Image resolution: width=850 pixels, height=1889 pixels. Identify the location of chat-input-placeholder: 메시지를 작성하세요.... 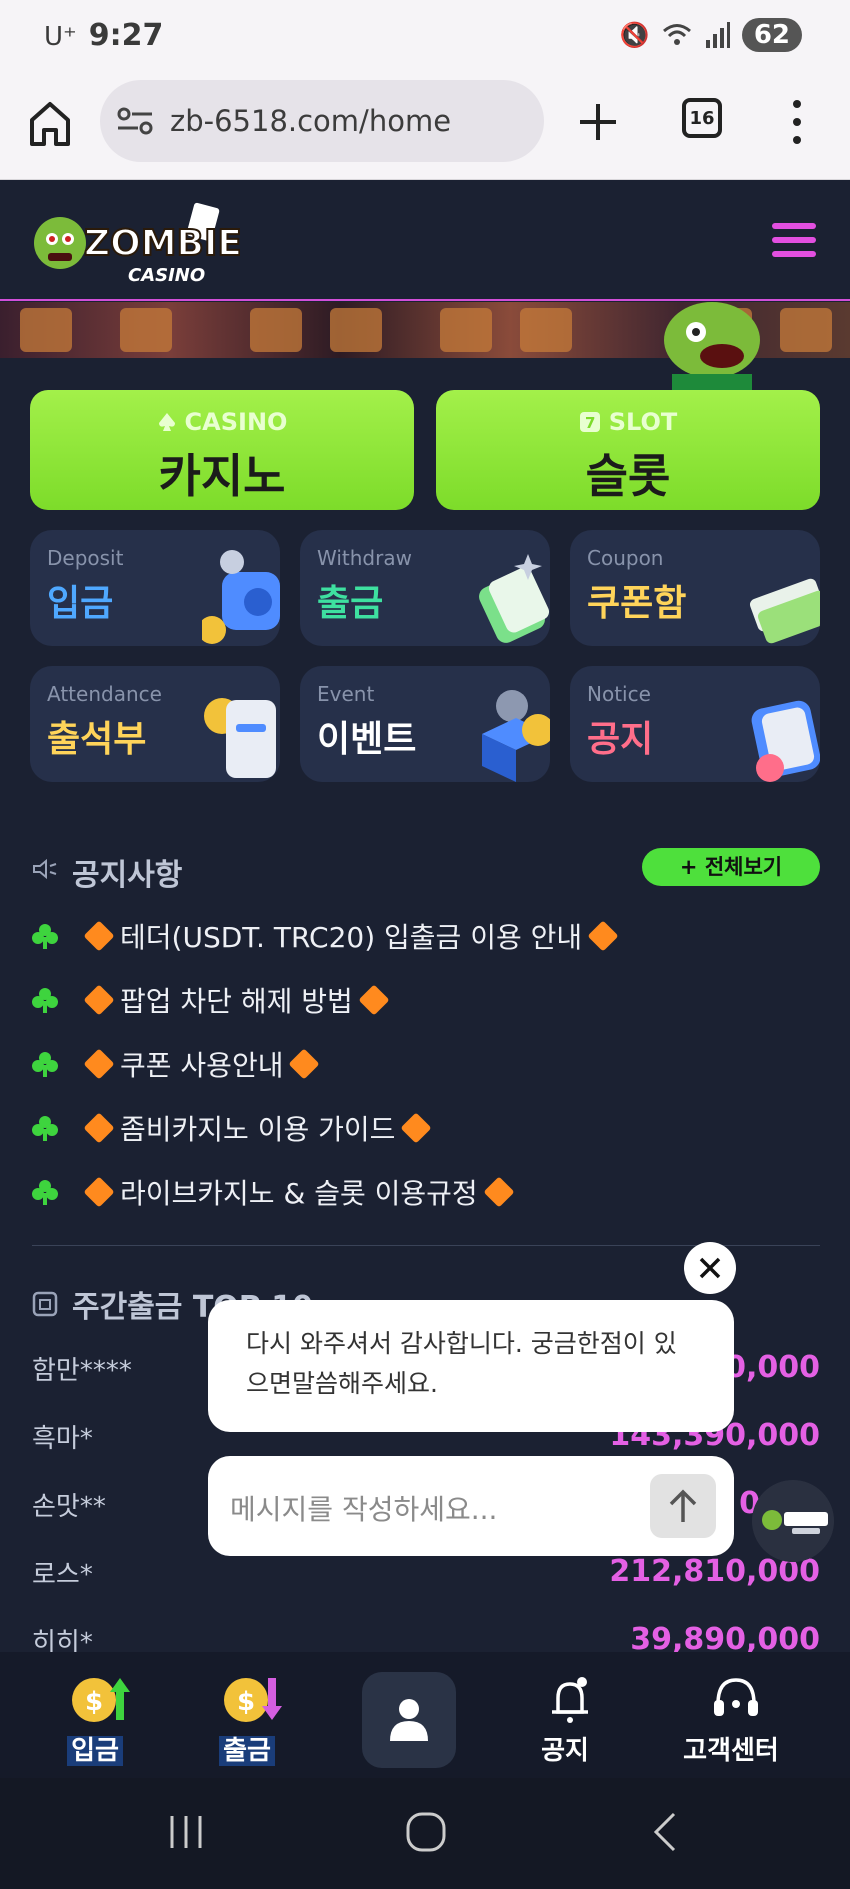
(363, 1508).